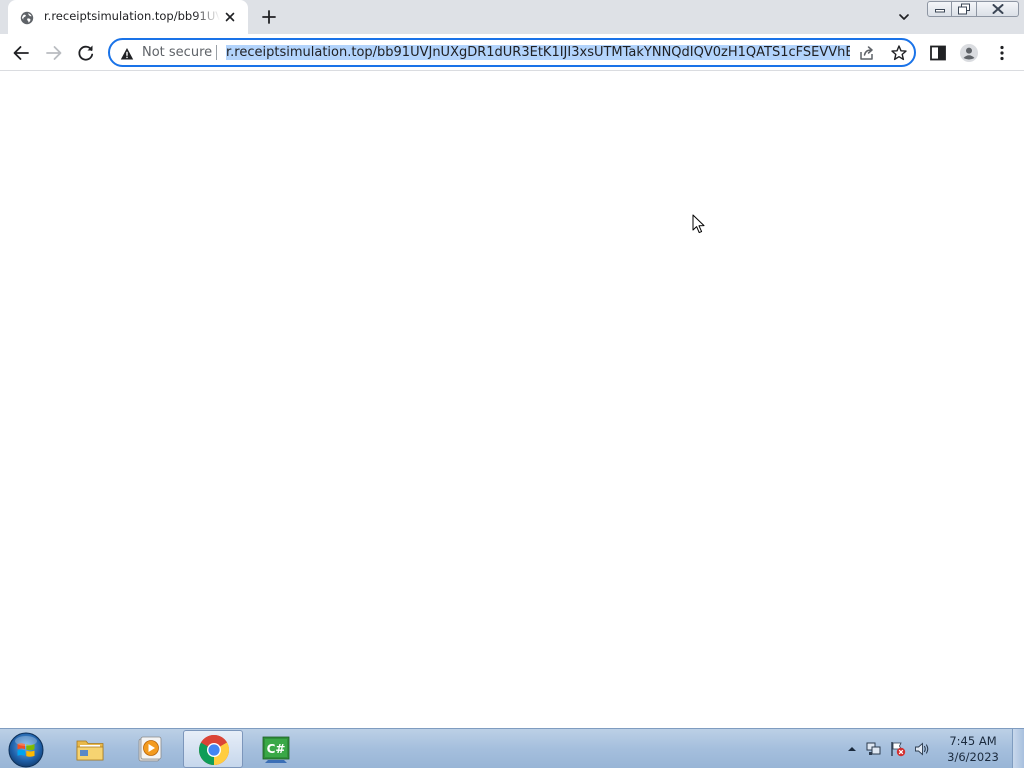 Image resolution: width=1024 pixels, height=768 pixels. Describe the element at coordinates (973, 749) in the screenshot. I see `system-clock: 7:45 AM 3/6/2023` at that location.